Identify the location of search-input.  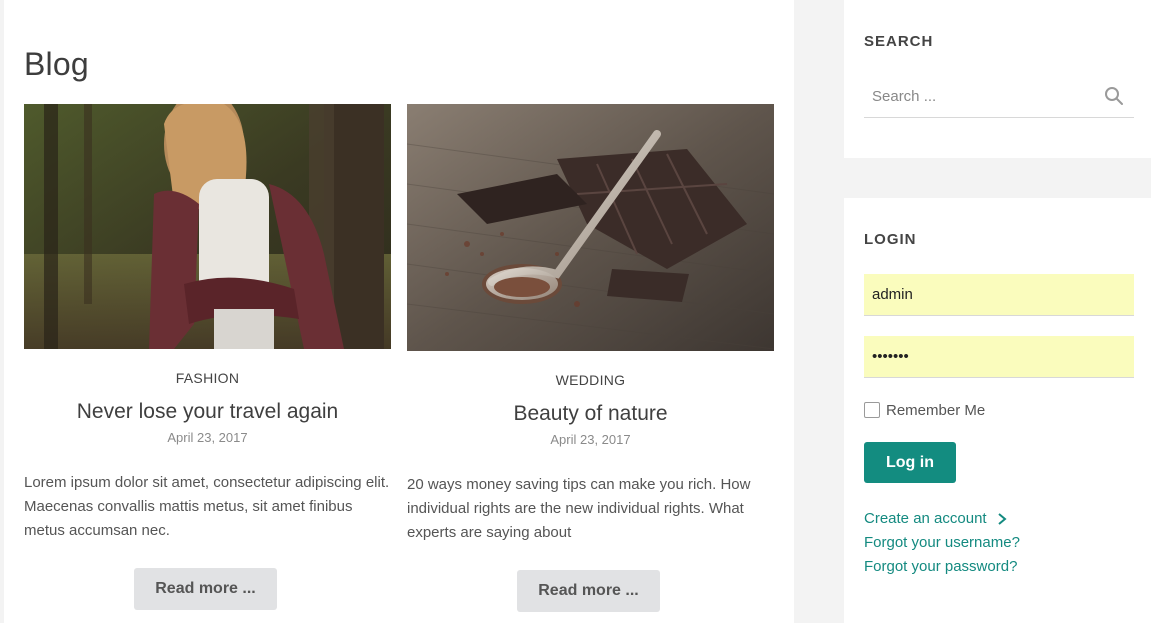
(987, 96).